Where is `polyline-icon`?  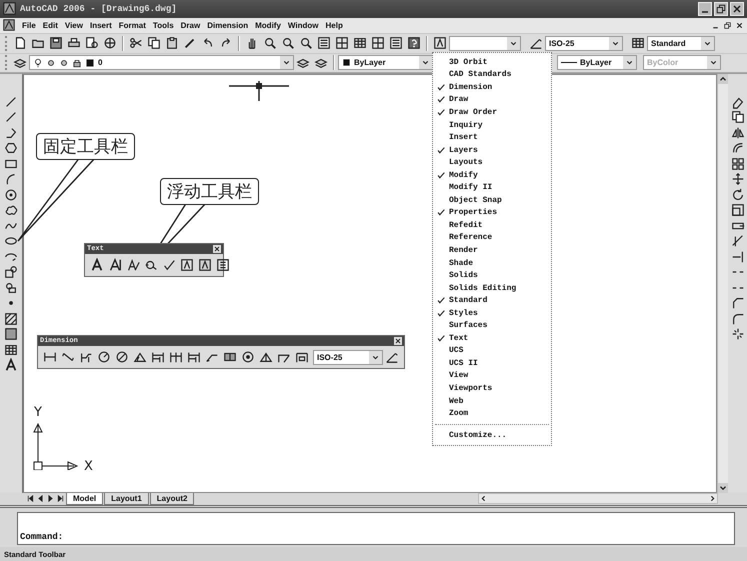 polyline-icon is located at coordinates (11, 133).